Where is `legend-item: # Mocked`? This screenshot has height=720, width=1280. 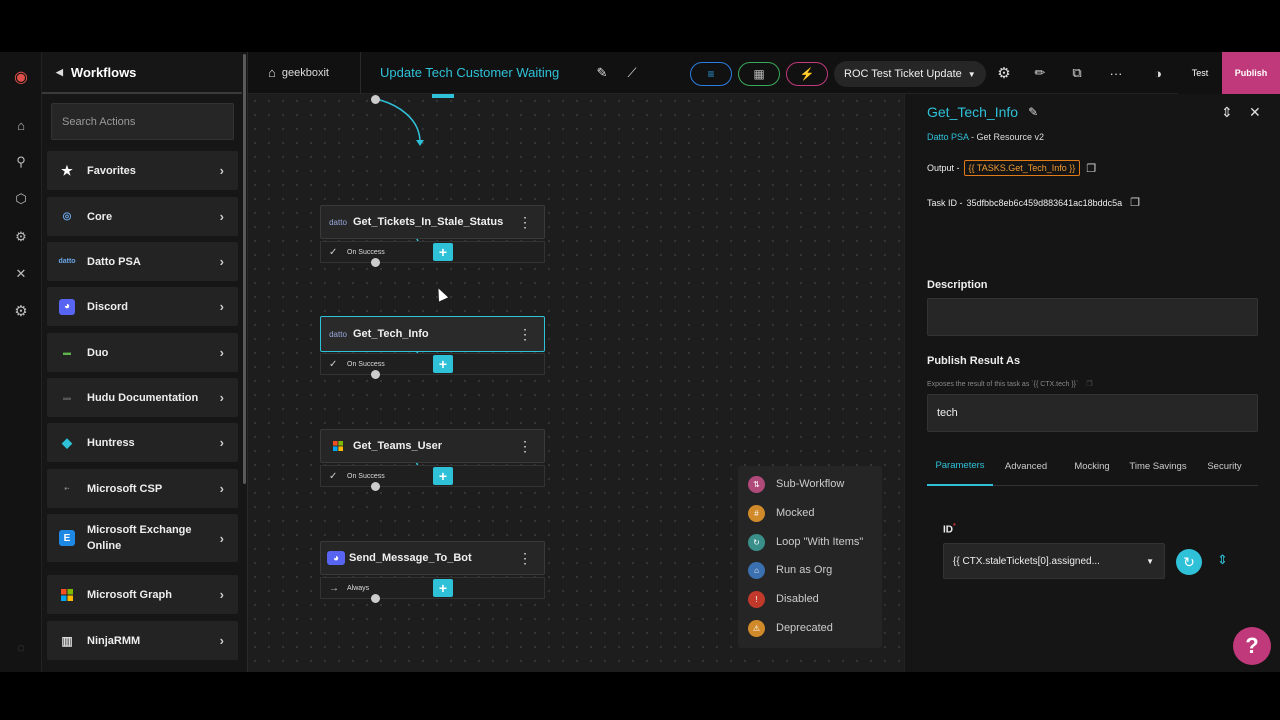
legend-item: # Mocked is located at coordinates (781, 513).